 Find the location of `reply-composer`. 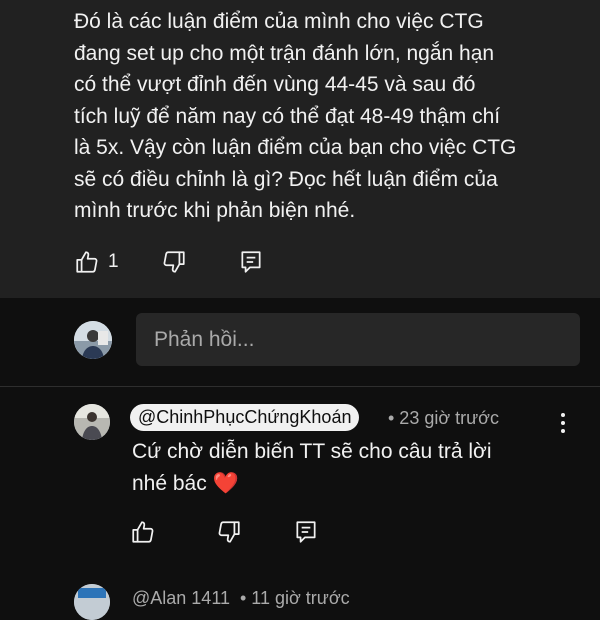

reply-composer is located at coordinates (300, 342).